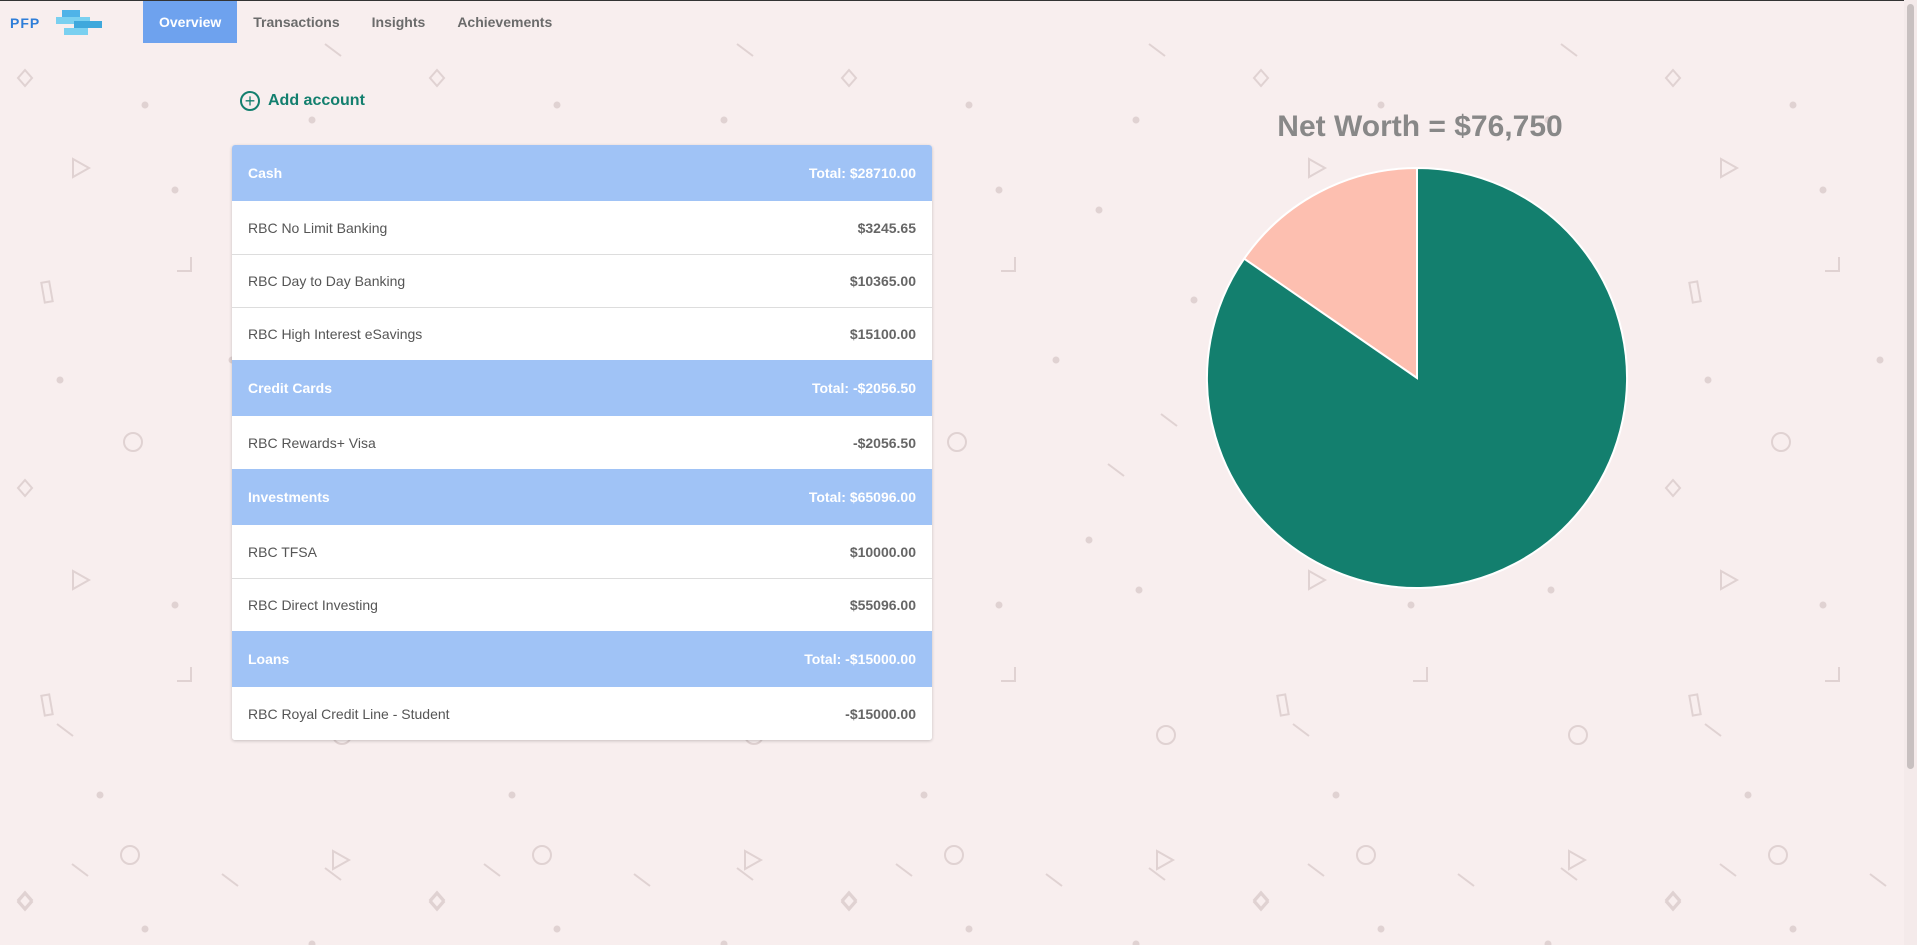 This screenshot has height=945, width=1917. I want to click on account-name: RBC Direct Investing, so click(313, 605).